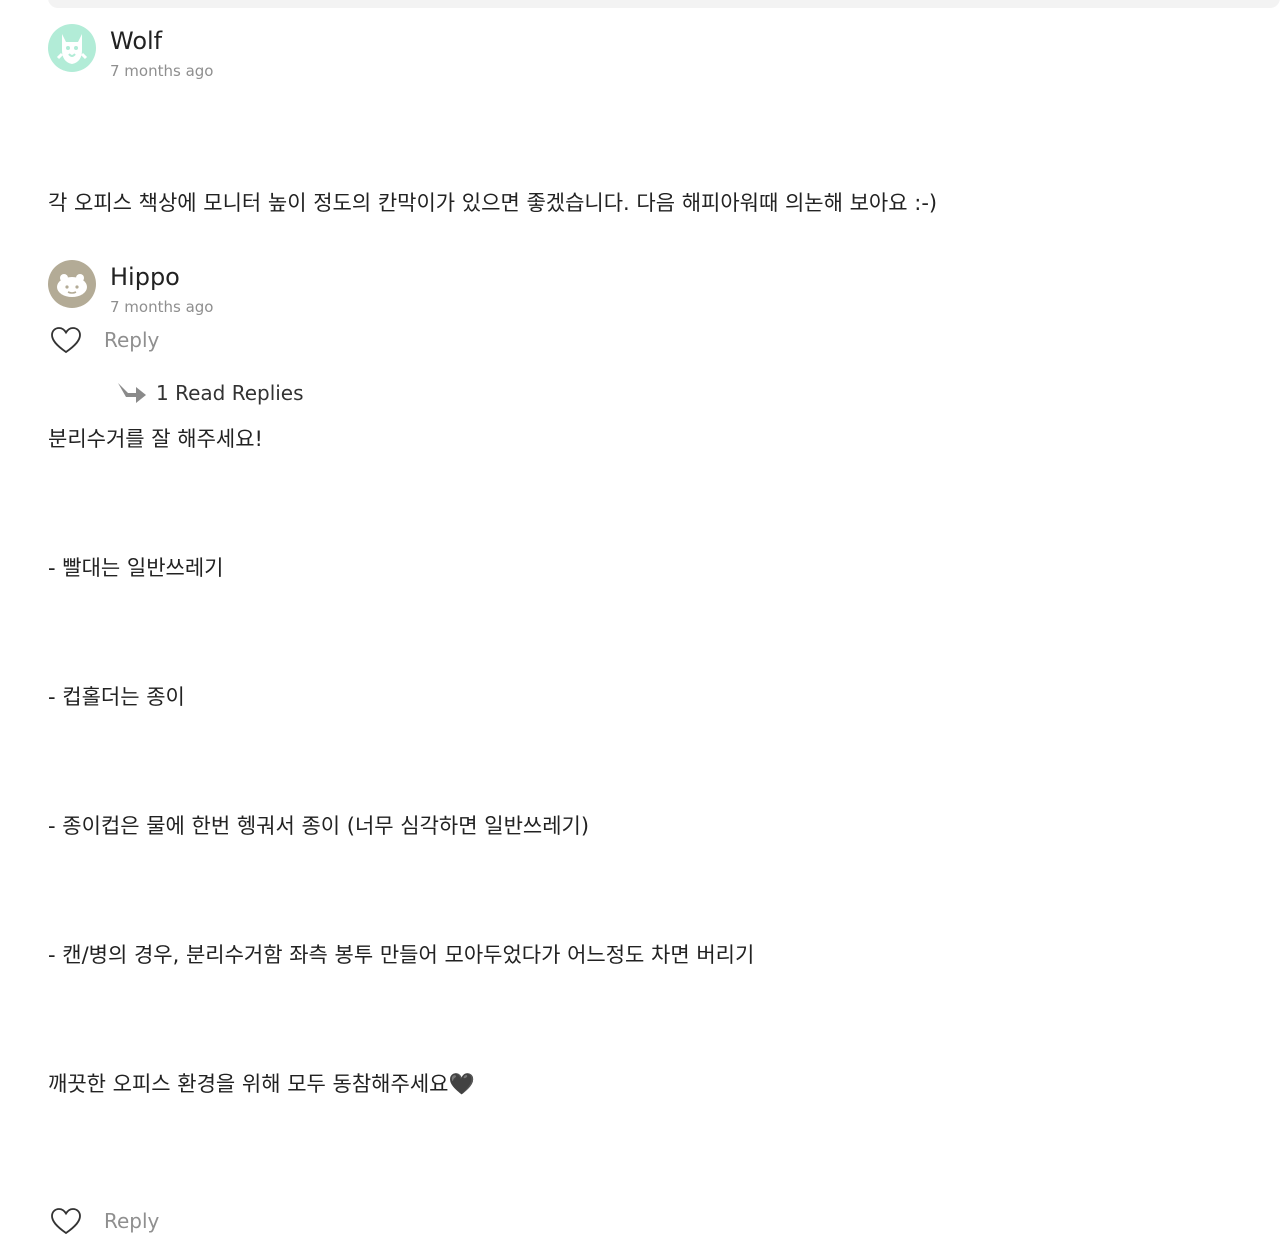 The height and width of the screenshot is (1246, 1280). Describe the element at coordinates (652, 1226) in the screenshot. I see `comment-actions: Reply` at that location.